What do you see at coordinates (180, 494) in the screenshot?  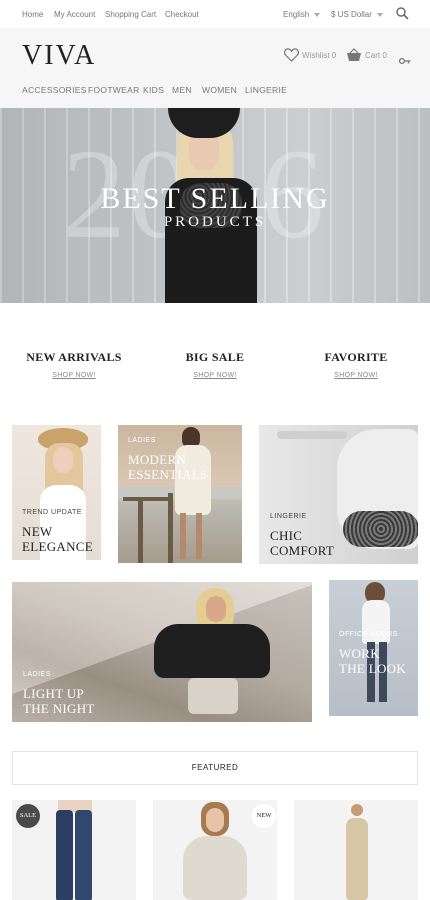 I see `banner-modern-essentials: LADIES MODERN ESSENTIALS` at bounding box center [180, 494].